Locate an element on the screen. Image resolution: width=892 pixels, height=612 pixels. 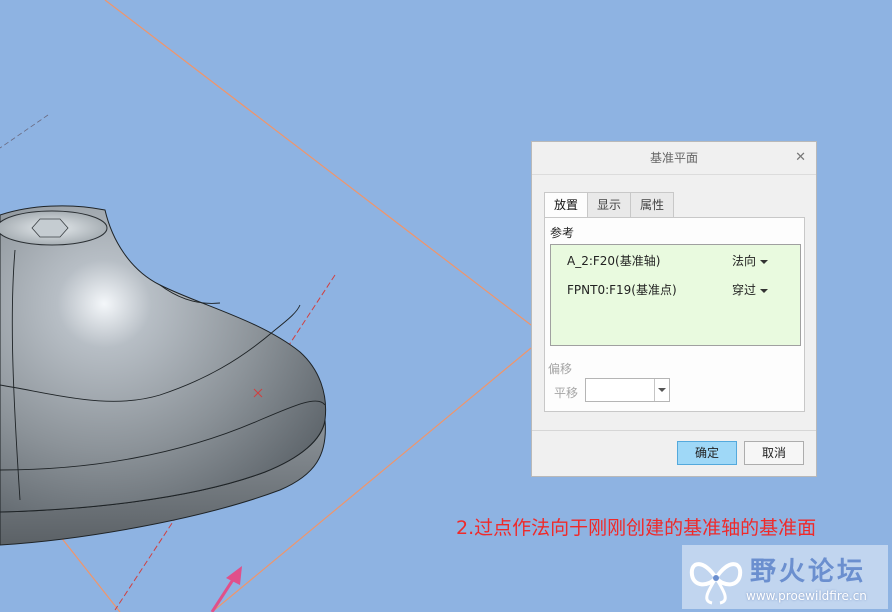
cancel-button: 取消 is located at coordinates (774, 453).